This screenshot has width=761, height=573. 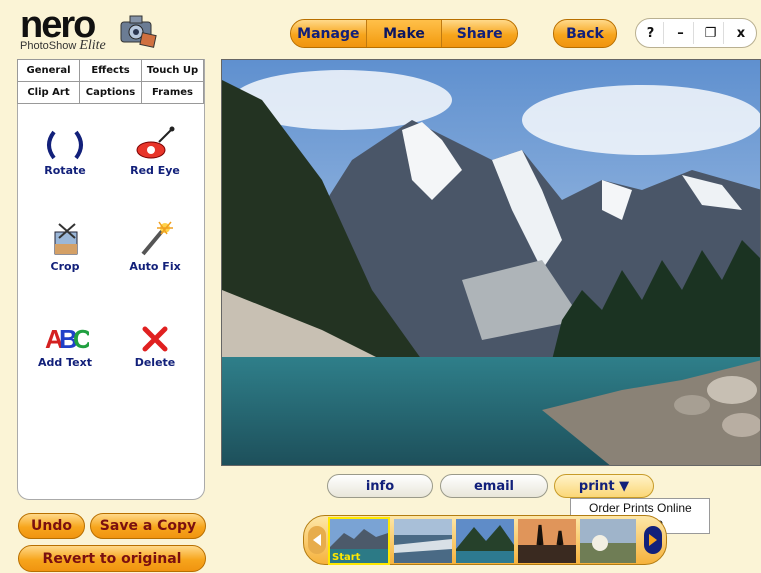 I want to click on crop-tool: Crop, so click(x=65, y=245).